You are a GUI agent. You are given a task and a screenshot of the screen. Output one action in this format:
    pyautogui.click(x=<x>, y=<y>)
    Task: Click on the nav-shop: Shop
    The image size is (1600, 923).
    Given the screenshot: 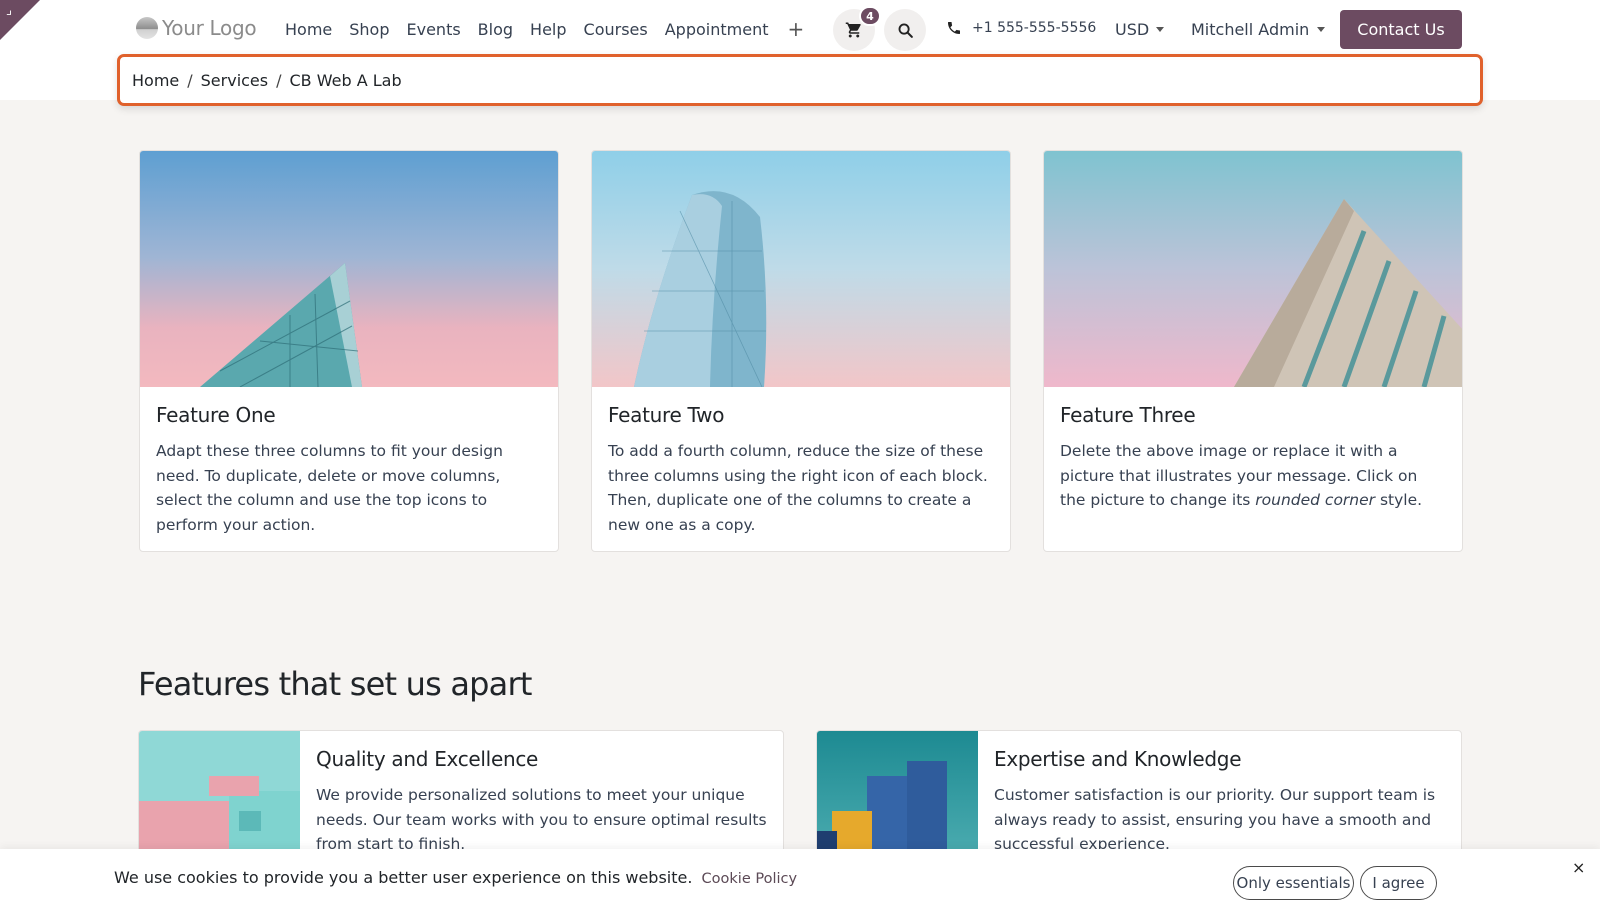 What is the action you would take?
    pyautogui.click(x=369, y=30)
    